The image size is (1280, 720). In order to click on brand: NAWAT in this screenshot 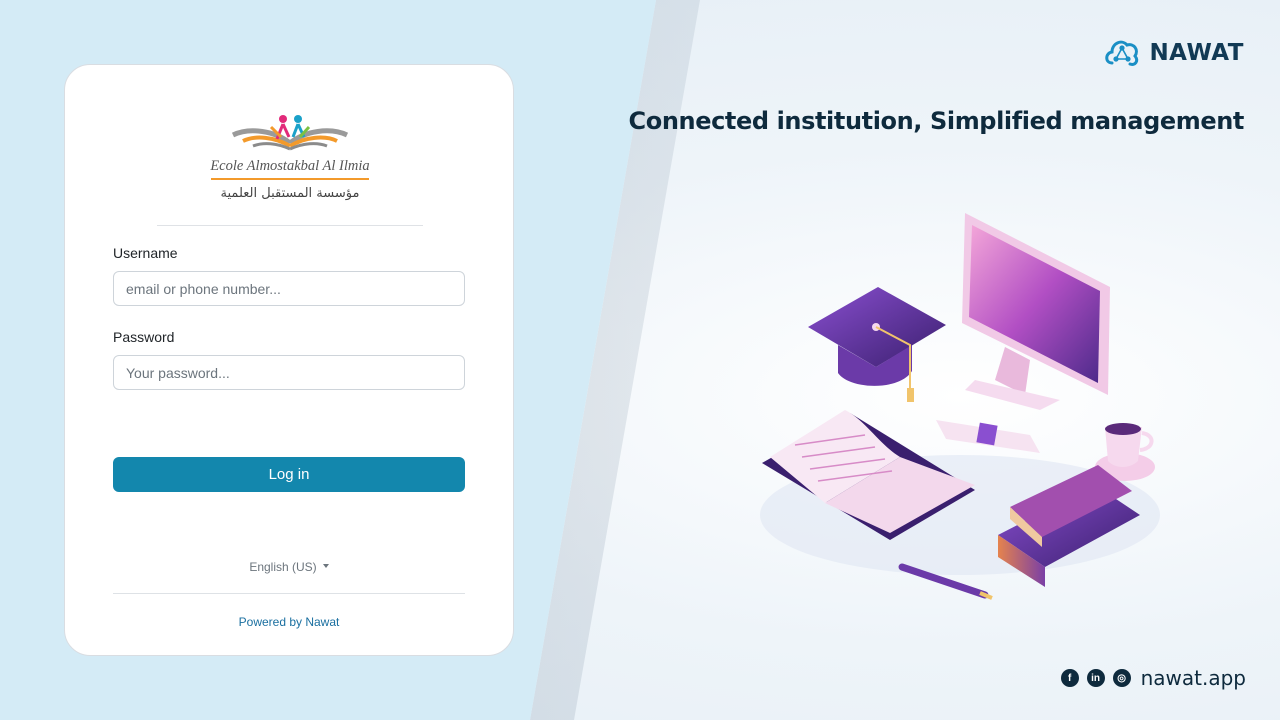, I will do `click(1173, 53)`.